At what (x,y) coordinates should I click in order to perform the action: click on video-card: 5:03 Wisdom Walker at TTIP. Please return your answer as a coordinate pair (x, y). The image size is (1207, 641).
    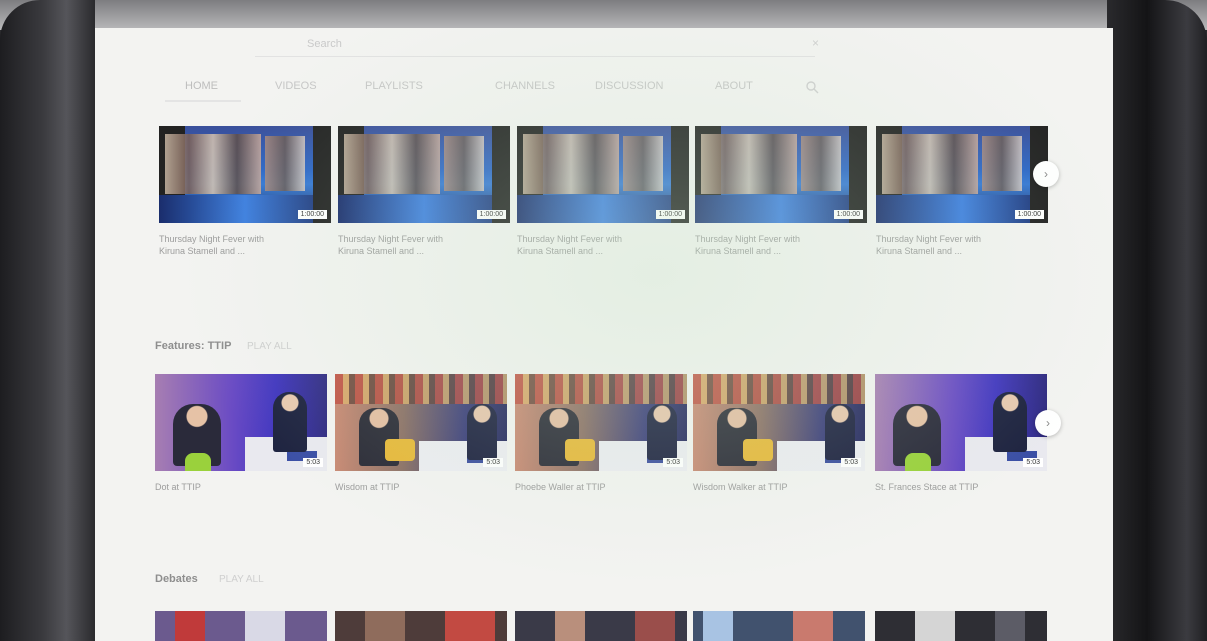
    Looking at the image, I should click on (779, 433).